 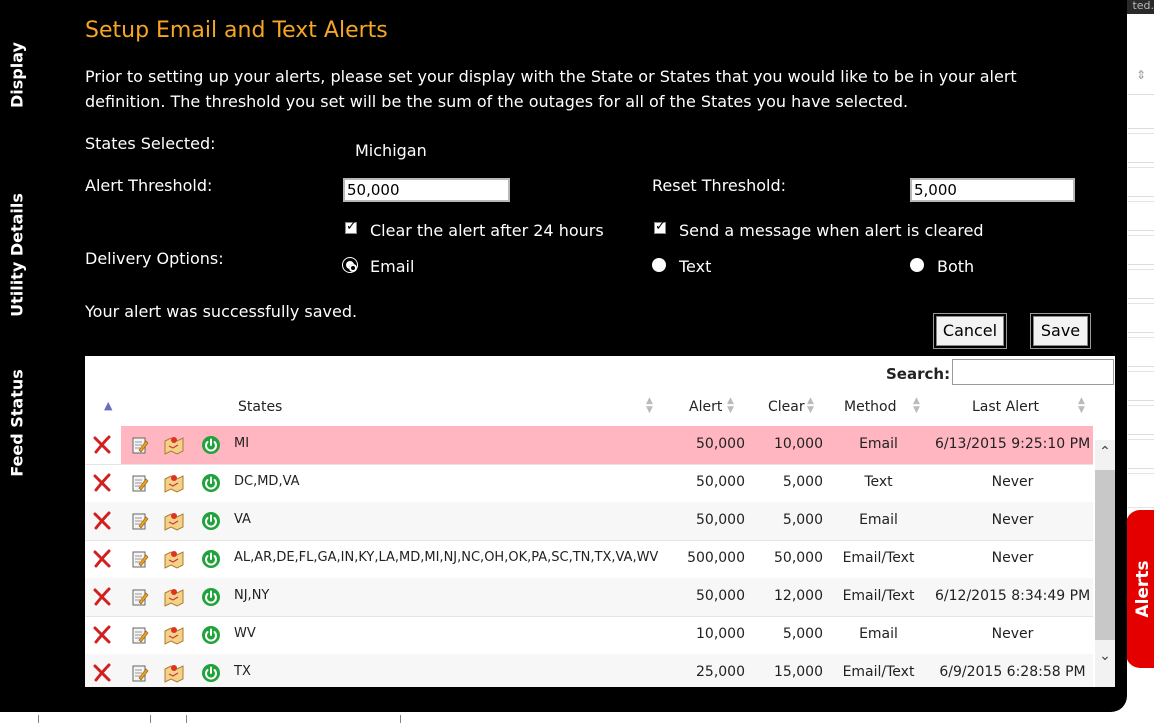 I want to click on cell-clear: 10,000, so click(x=798, y=444).